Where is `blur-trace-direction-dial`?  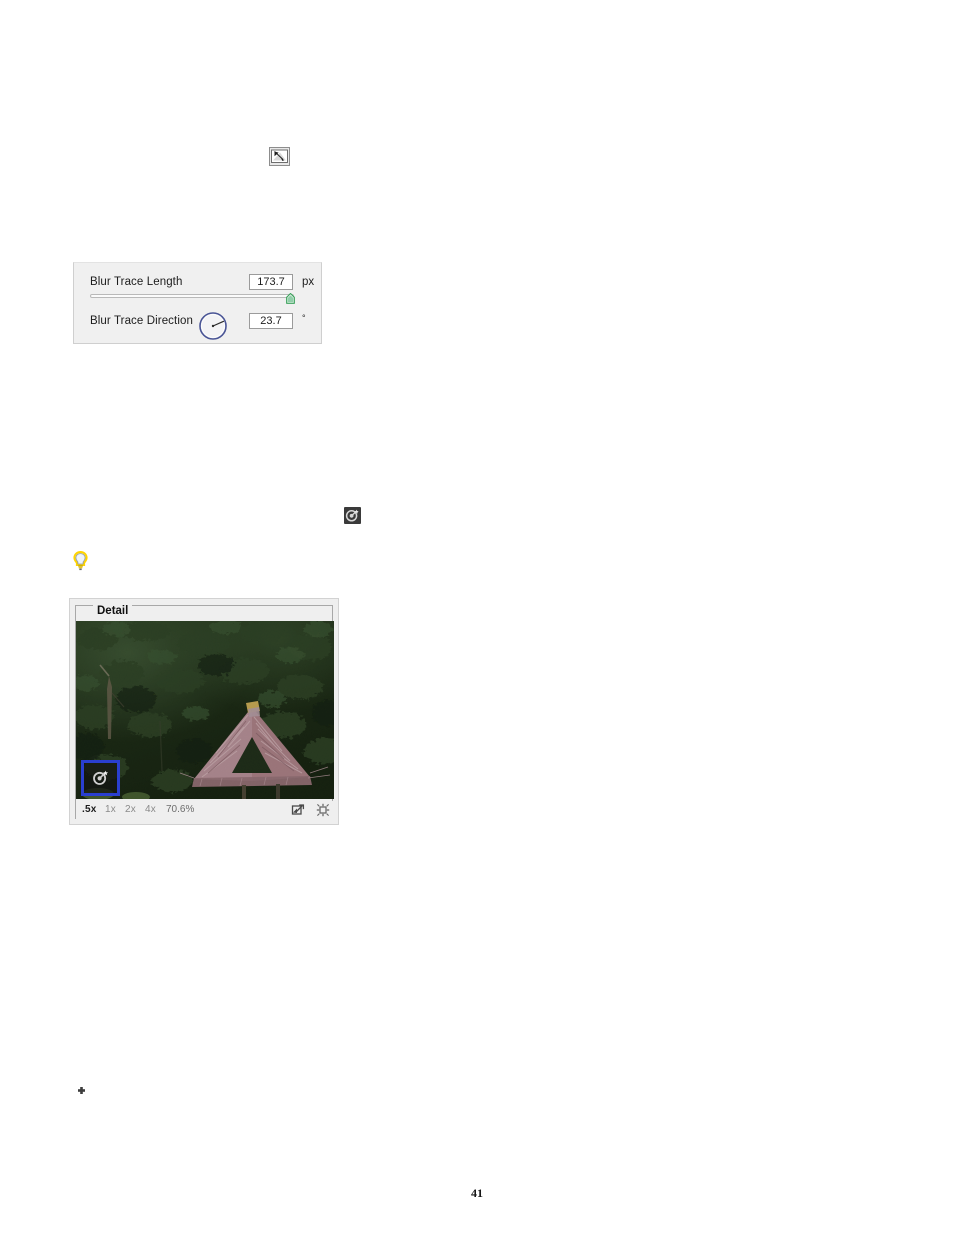 blur-trace-direction-dial is located at coordinates (213, 326).